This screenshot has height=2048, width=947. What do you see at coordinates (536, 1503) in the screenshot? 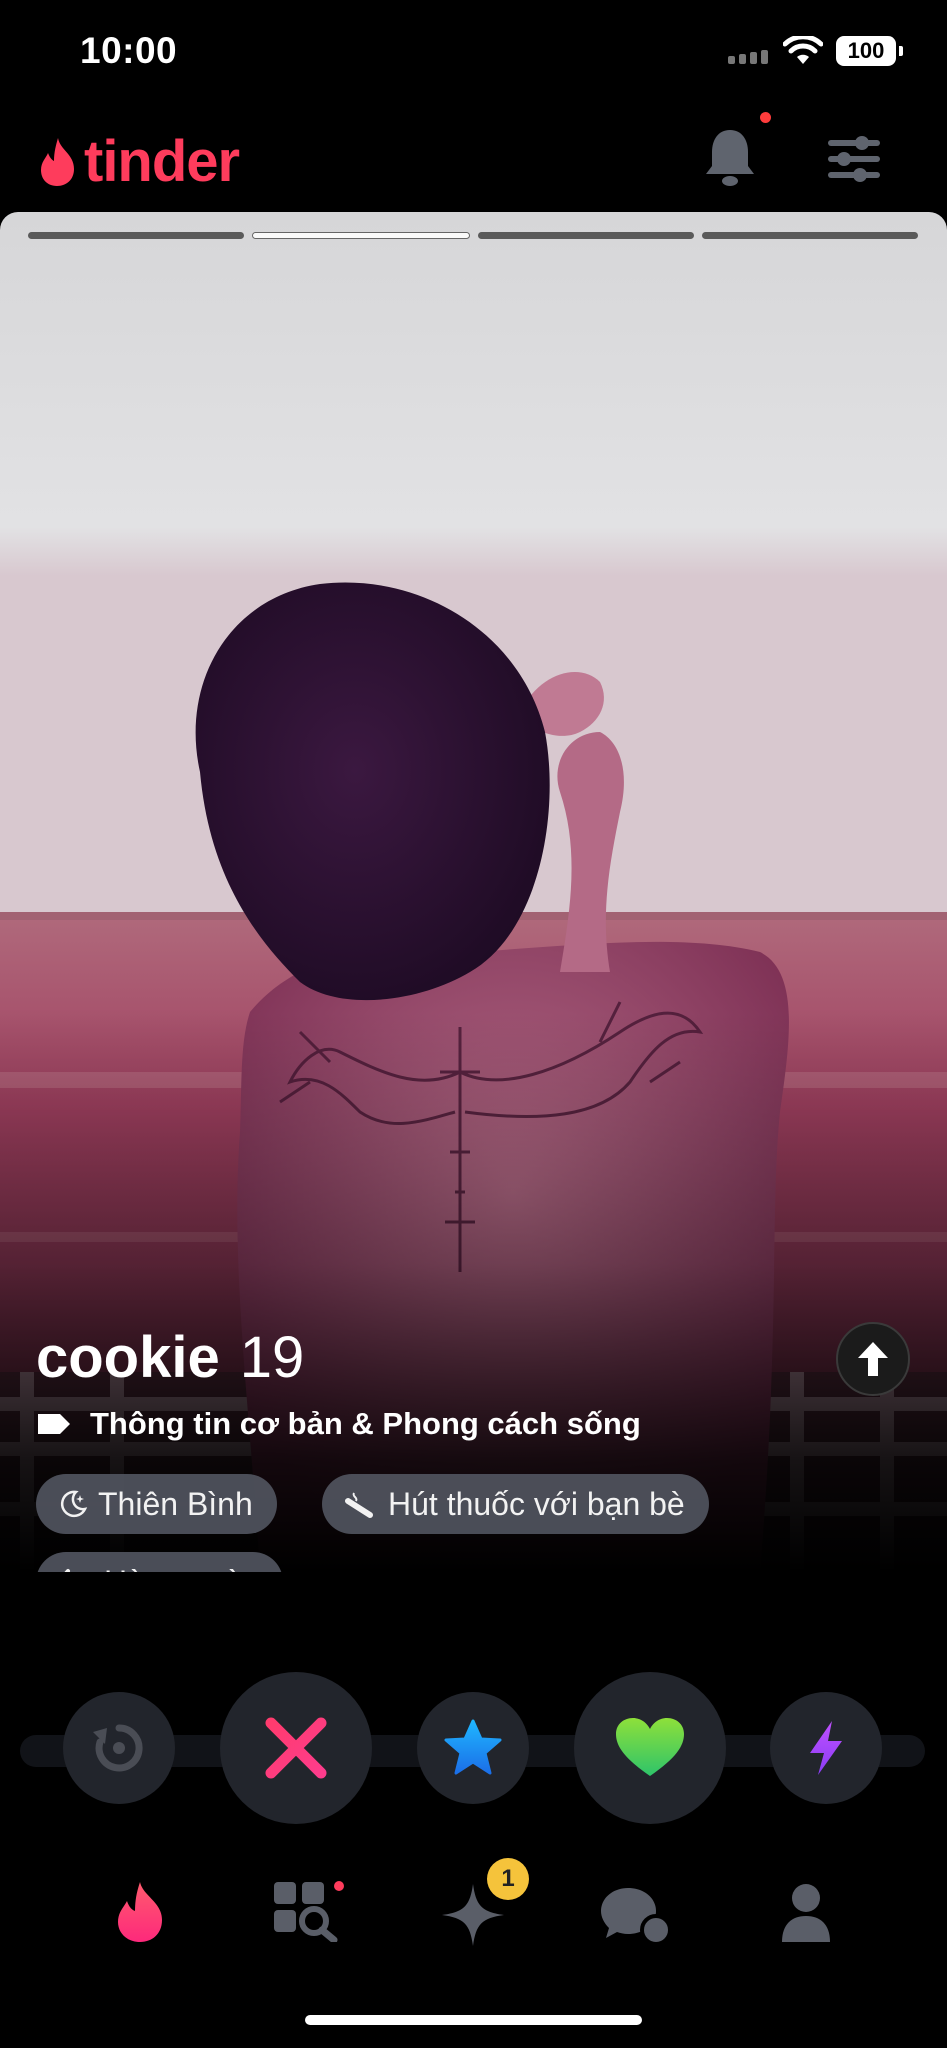
I see `chip-label: Hút thuốc với bạn bè` at bounding box center [536, 1503].